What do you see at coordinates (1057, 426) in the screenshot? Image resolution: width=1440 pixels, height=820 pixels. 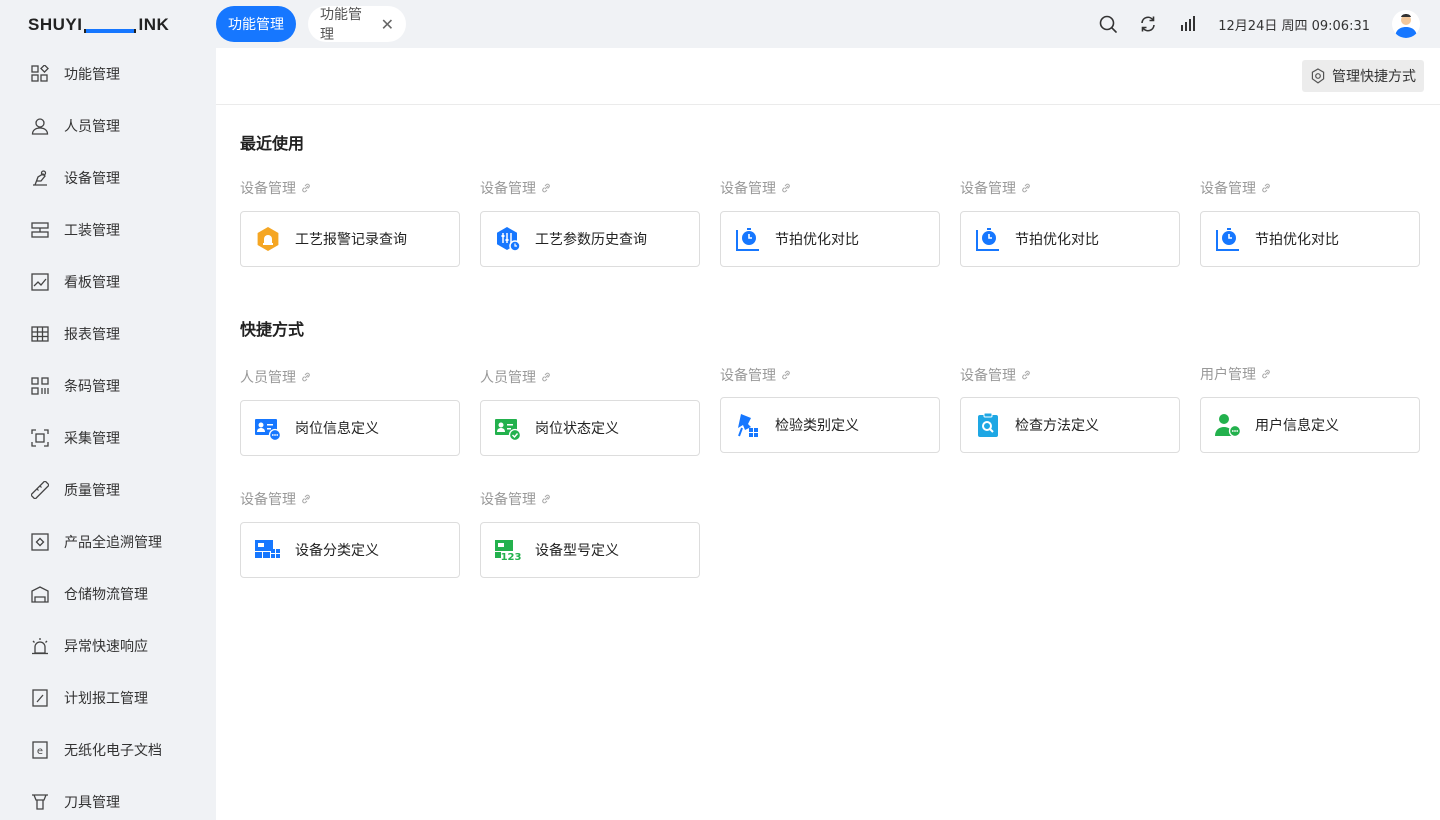 I see `card-label: 检查方法定义` at bounding box center [1057, 426].